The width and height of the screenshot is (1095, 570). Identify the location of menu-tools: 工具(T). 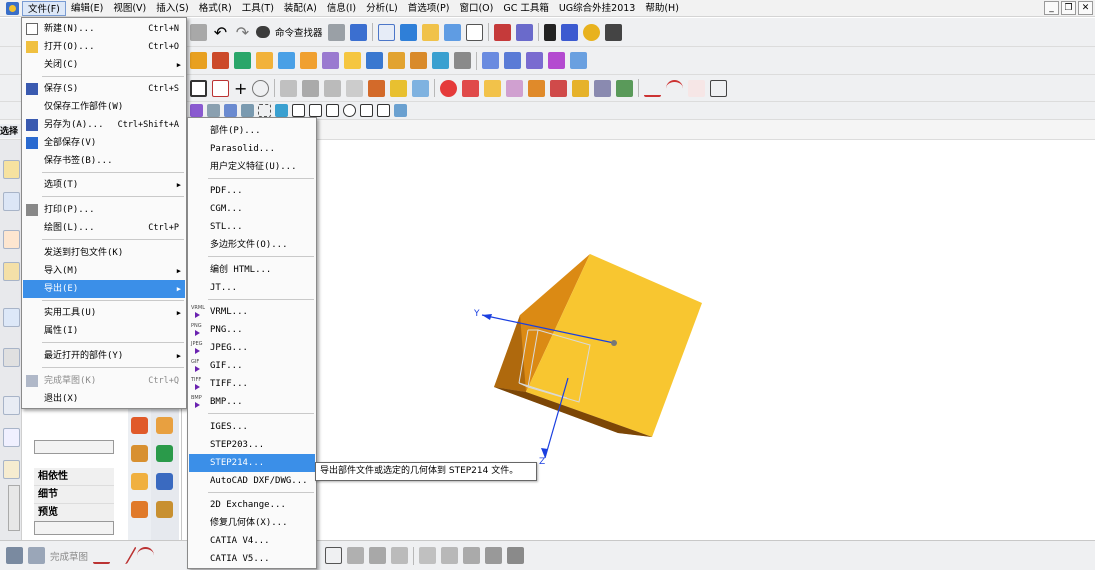
(258, 8).